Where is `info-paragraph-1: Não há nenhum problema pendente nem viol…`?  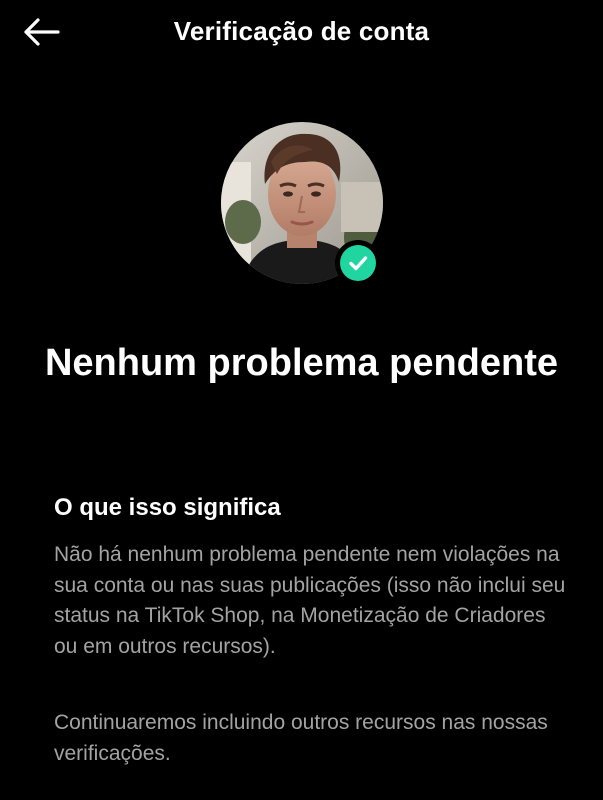
info-paragraph-1: Não há nenhum problema pendente nem viol… is located at coordinates (310, 600).